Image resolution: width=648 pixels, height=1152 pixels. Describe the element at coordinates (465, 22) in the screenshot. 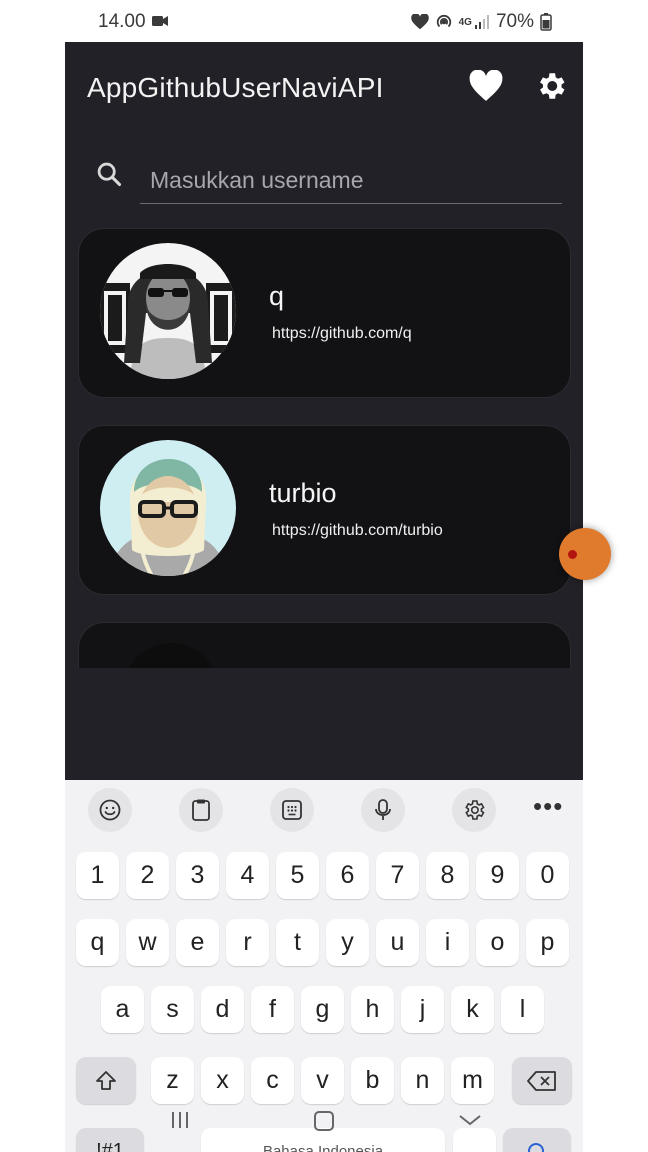

I see `network-type: 4G` at that location.